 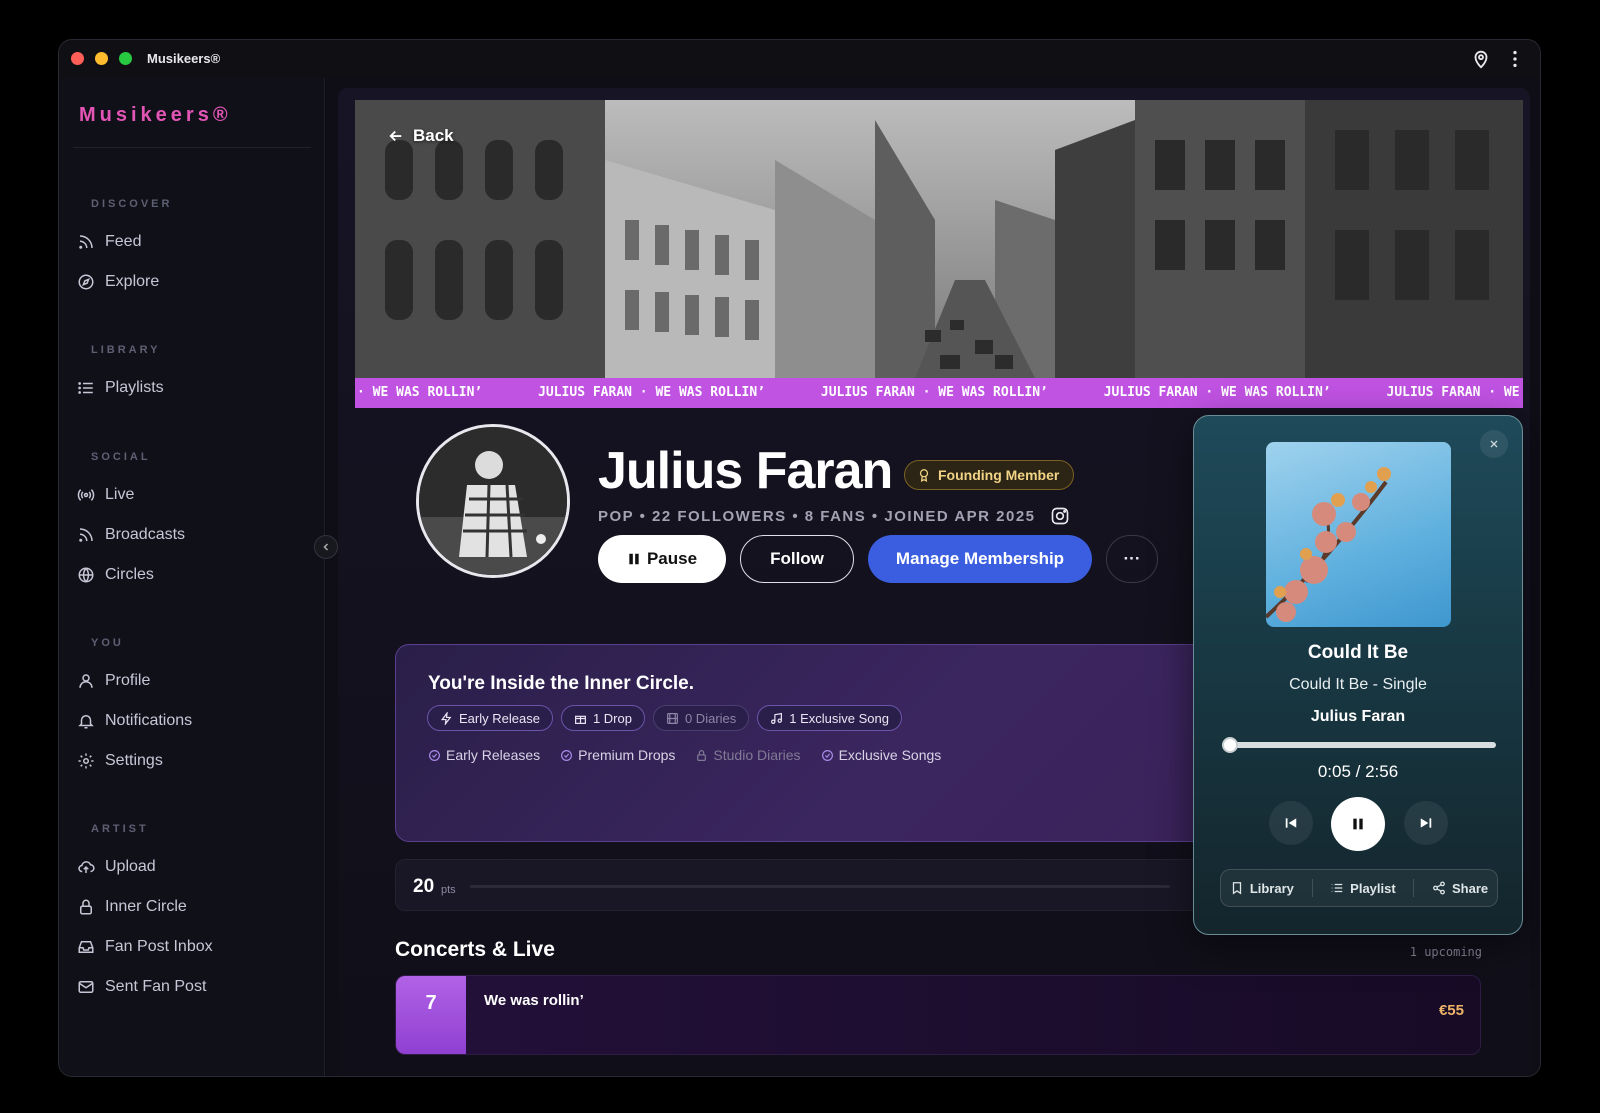 I want to click on app-logo: Musikeers®, so click(x=155, y=115).